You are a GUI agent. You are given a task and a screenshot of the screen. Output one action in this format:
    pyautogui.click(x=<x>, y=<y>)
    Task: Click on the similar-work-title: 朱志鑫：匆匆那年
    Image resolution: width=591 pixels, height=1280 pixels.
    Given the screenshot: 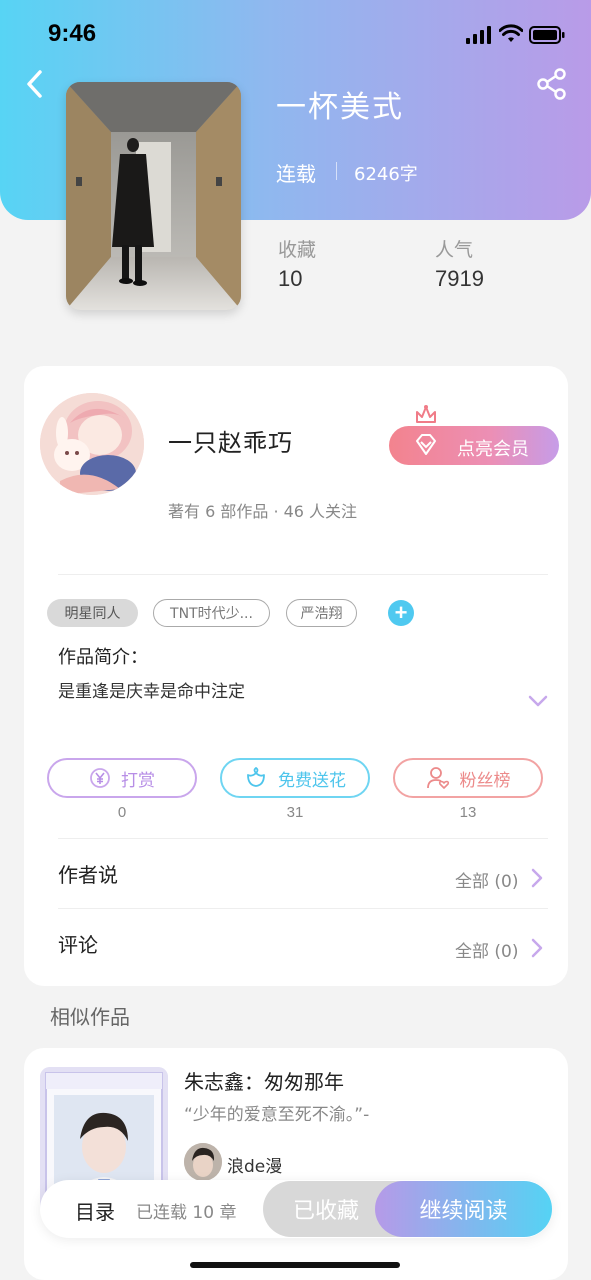 What is the action you would take?
    pyautogui.click(x=264, y=1080)
    